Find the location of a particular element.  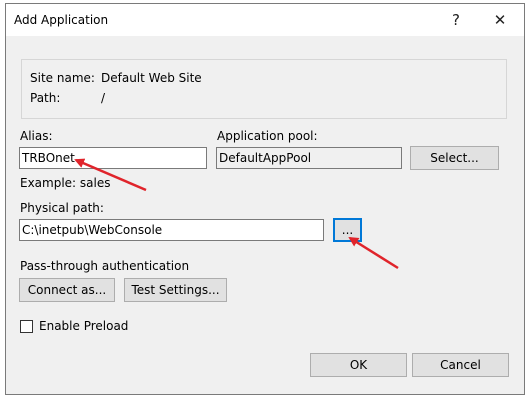

path-value: / is located at coordinates (103, 98).